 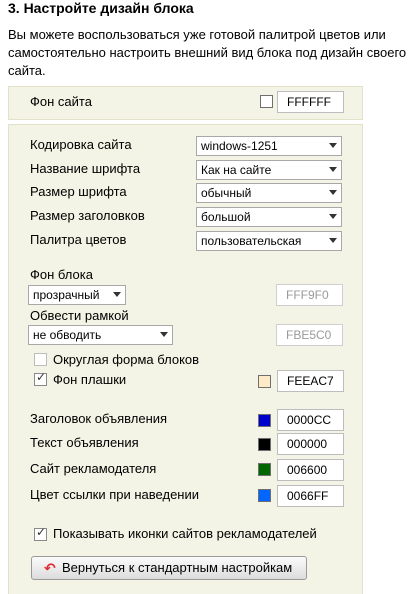 What do you see at coordinates (251, 241) in the screenshot?
I see `palette-value: пользовательская` at bounding box center [251, 241].